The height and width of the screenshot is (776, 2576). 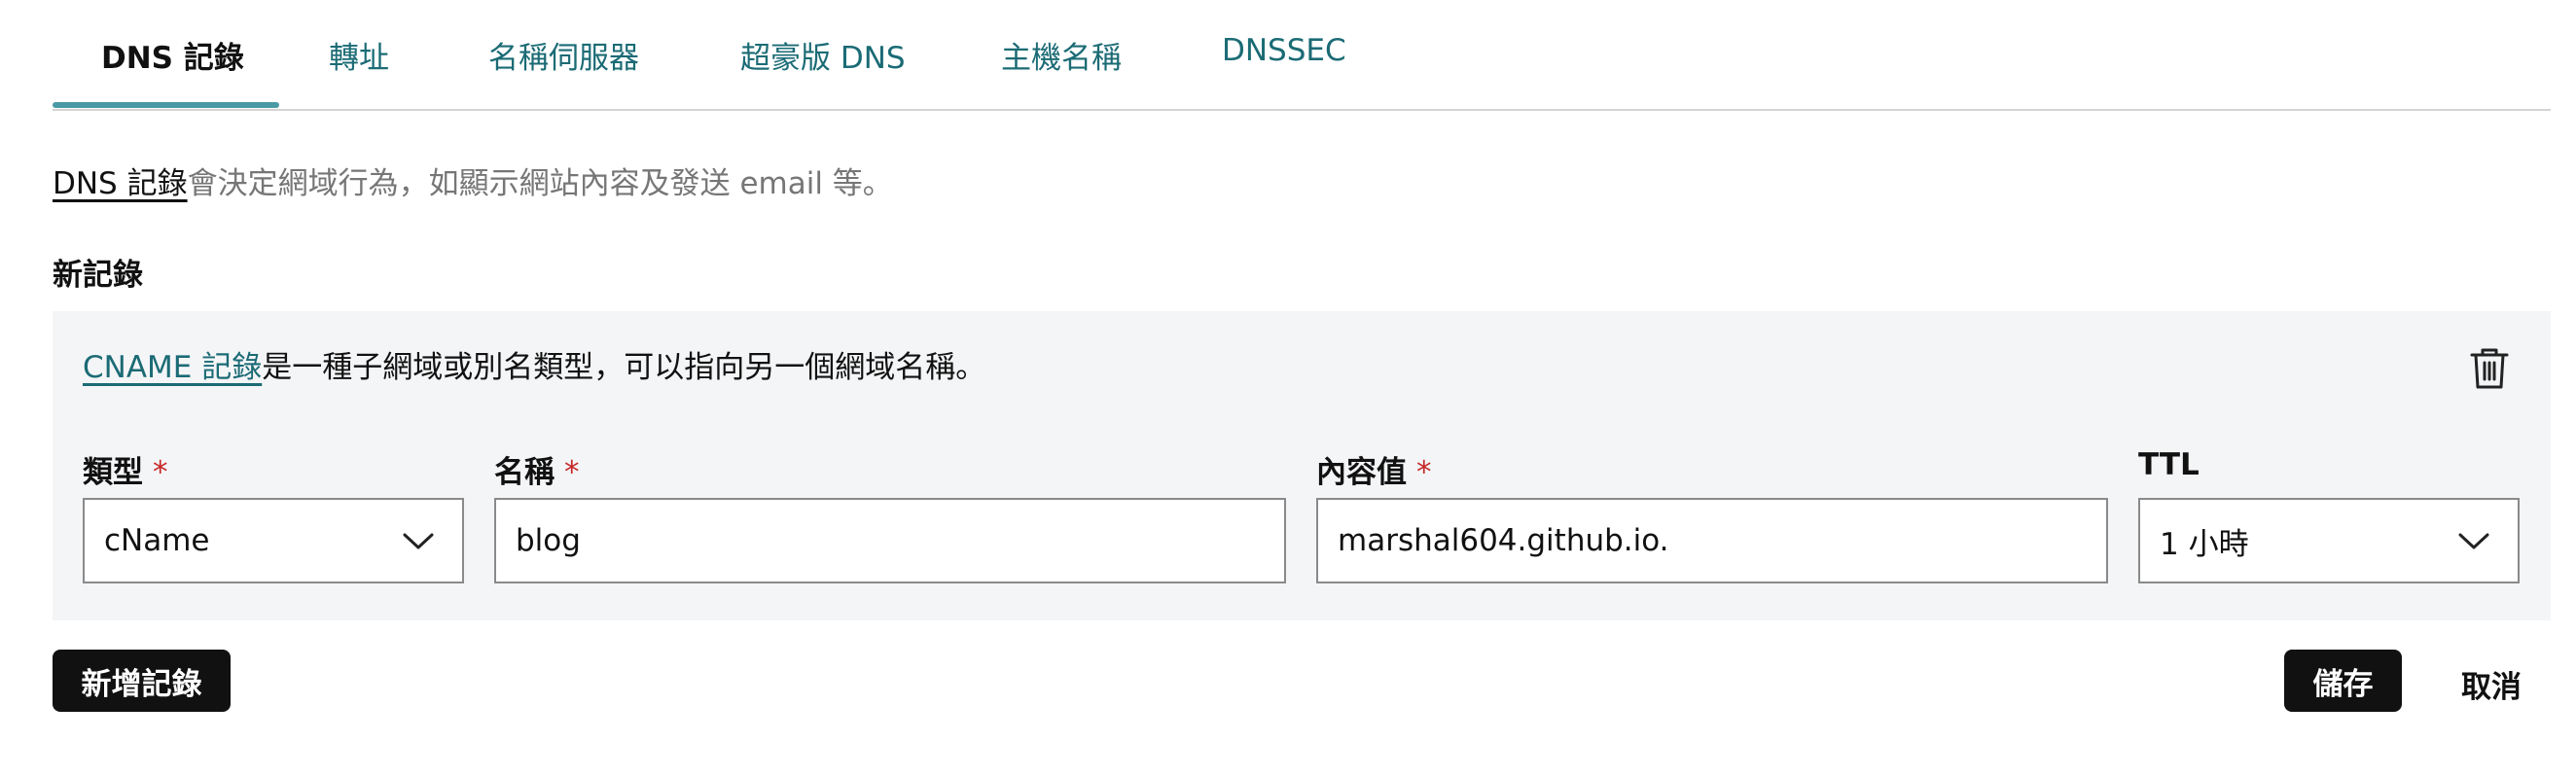 I want to click on content-label: 內容值 *, so click(x=1374, y=472).